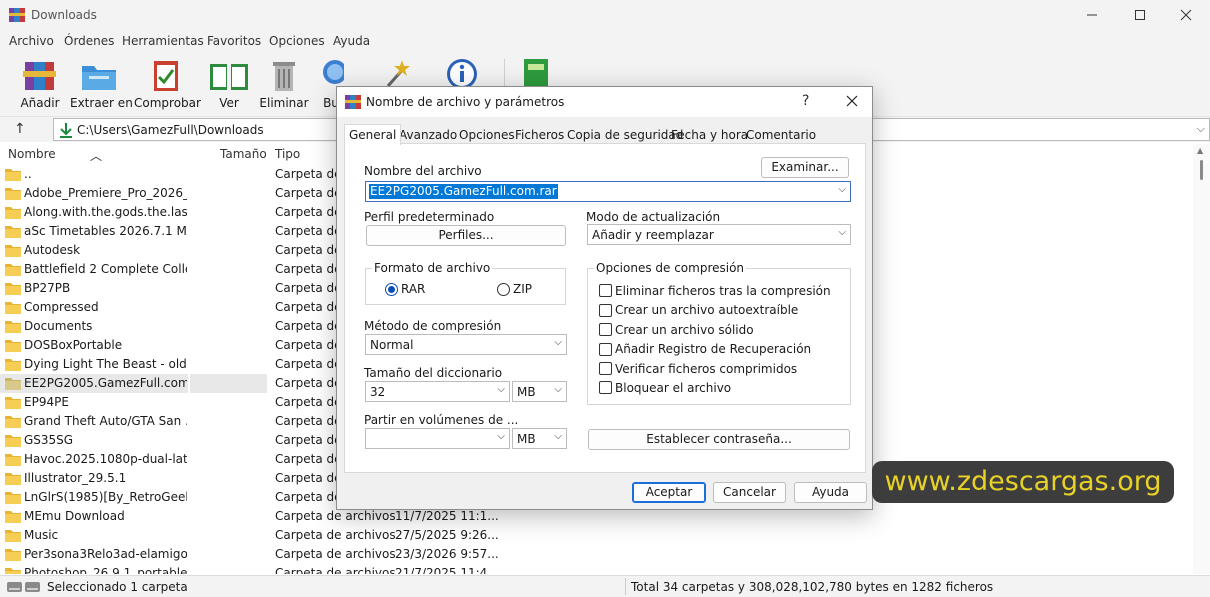 Image resolution: width=1210 pixels, height=597 pixels. What do you see at coordinates (605, 310) in the screenshot?
I see `sfx-checkbox` at bounding box center [605, 310].